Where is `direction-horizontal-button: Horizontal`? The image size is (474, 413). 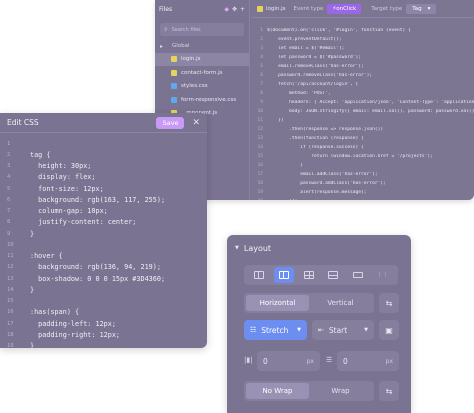 direction-horizontal-button: Horizontal is located at coordinates (277, 303).